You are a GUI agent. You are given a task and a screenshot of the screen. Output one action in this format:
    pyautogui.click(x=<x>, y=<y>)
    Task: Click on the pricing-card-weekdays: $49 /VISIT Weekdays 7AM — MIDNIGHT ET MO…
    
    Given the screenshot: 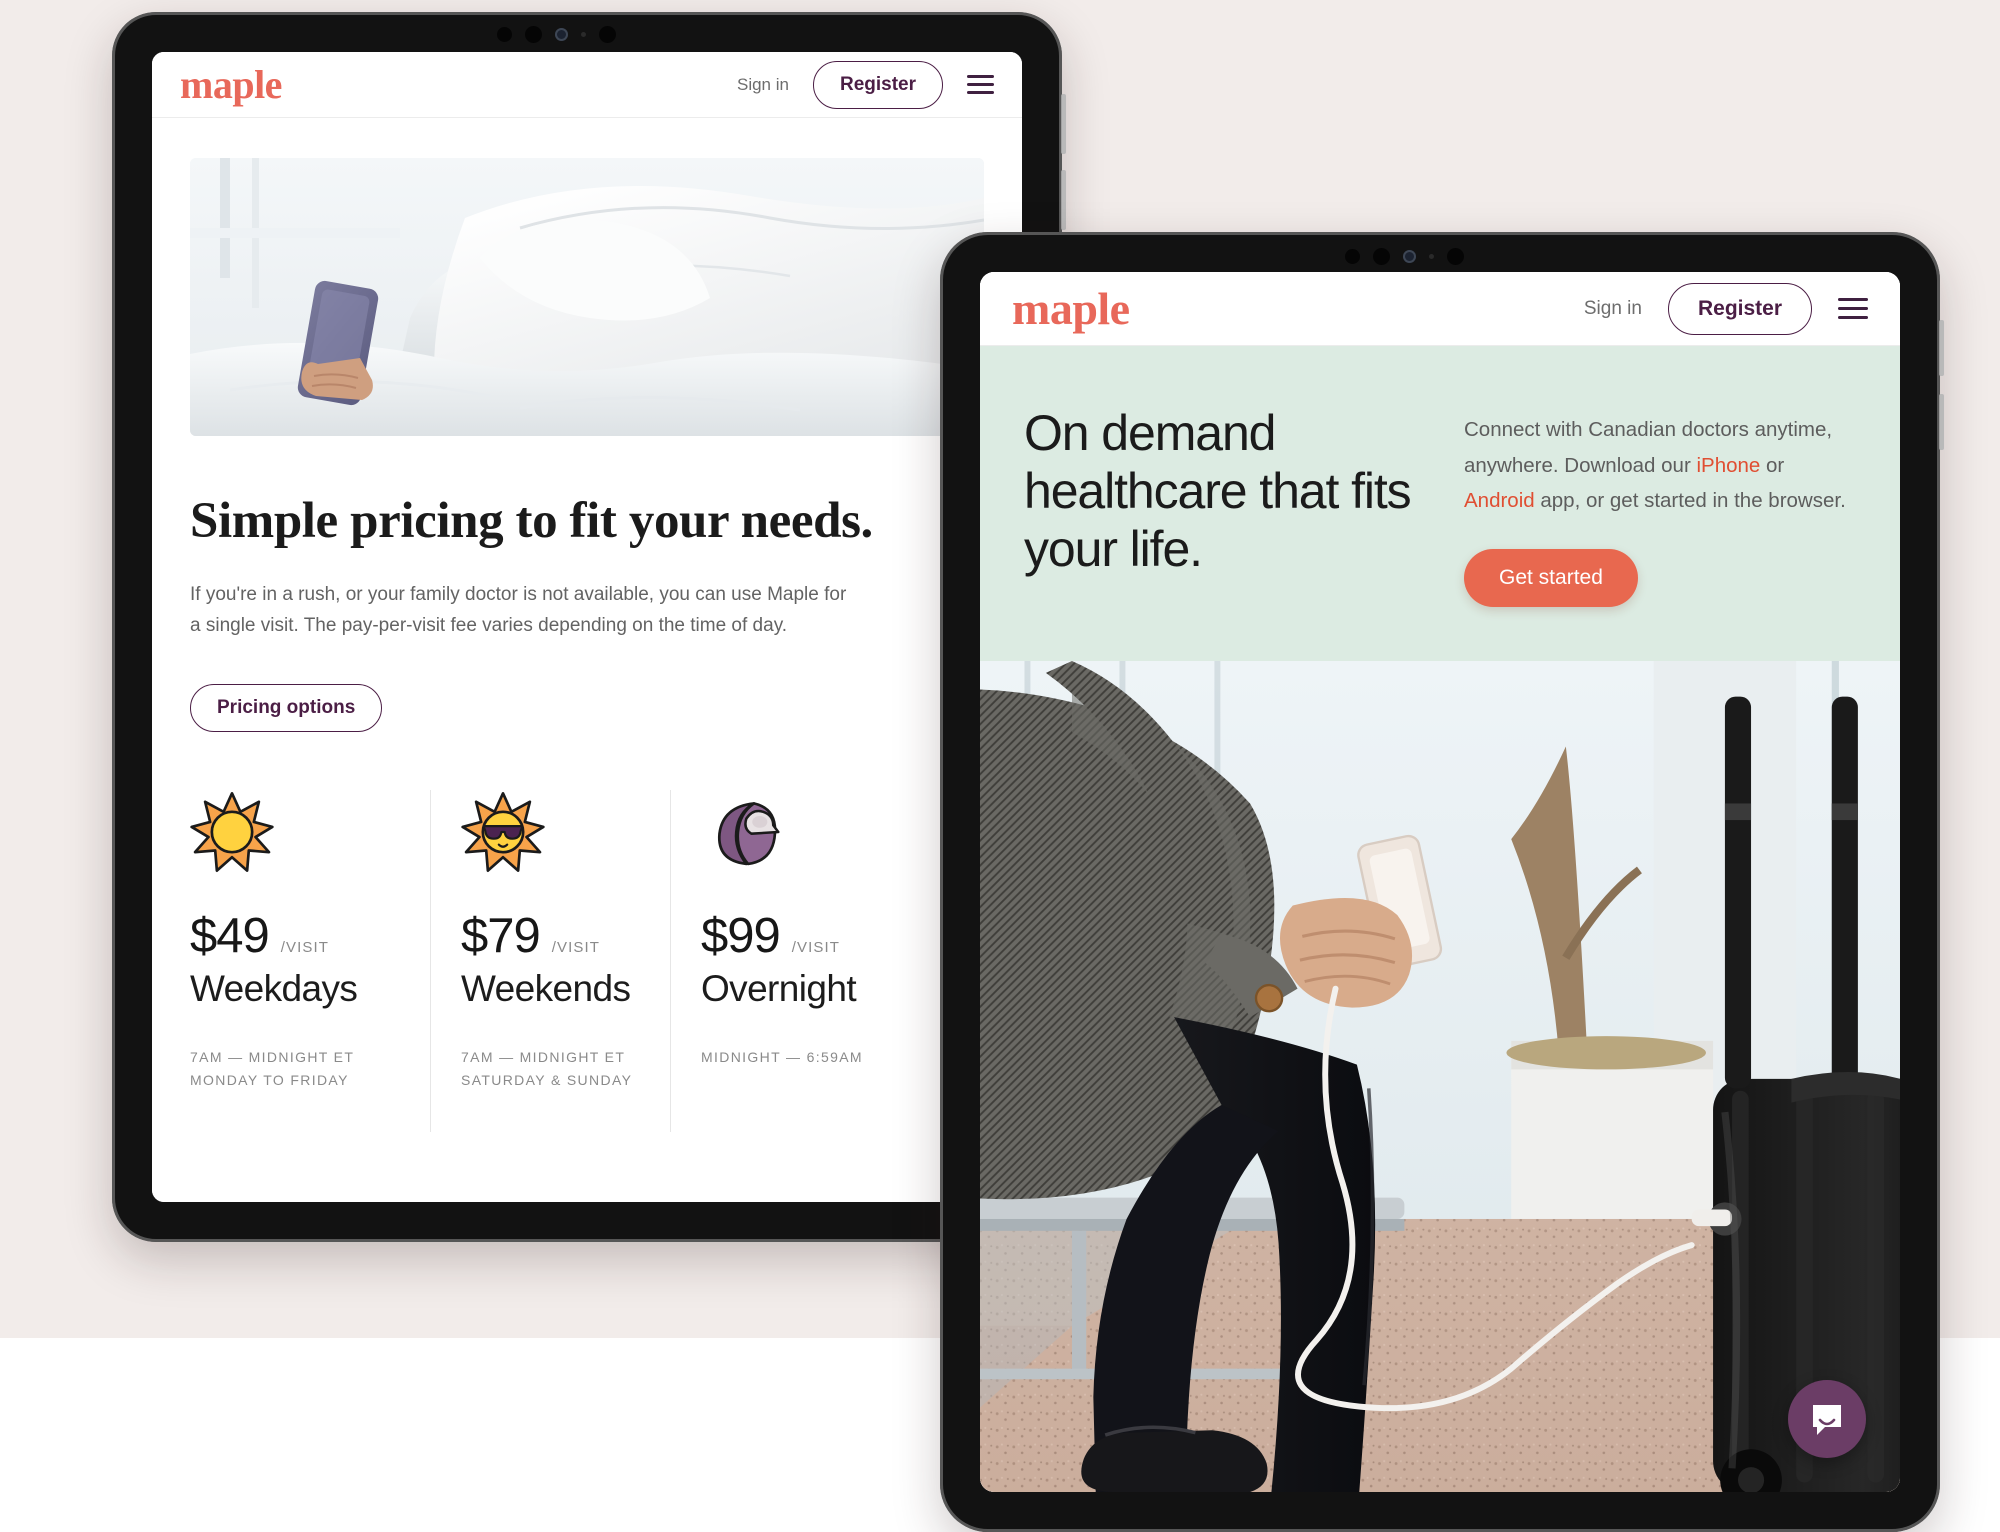 What is the action you would take?
    pyautogui.click(x=310, y=961)
    